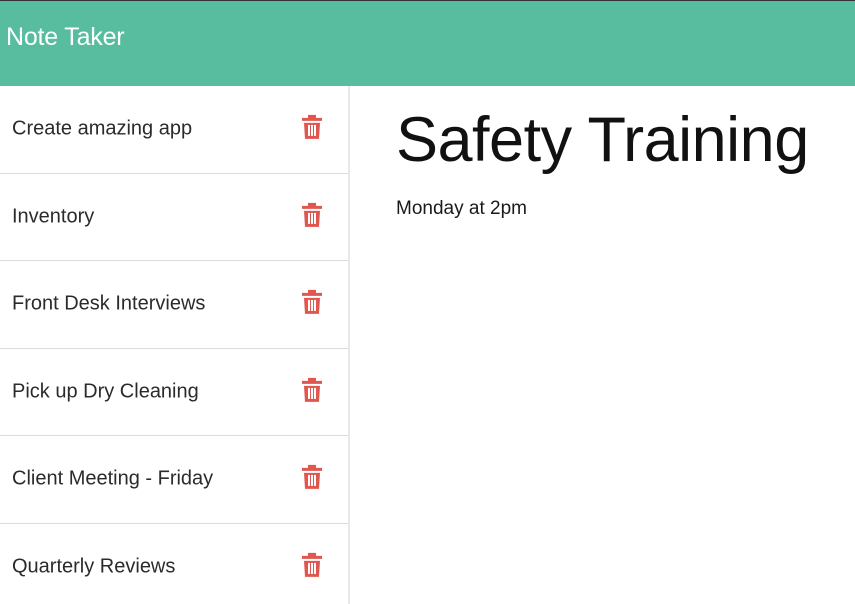  What do you see at coordinates (461, 209) in the screenshot?
I see `note-text: Monday at 2pm` at bounding box center [461, 209].